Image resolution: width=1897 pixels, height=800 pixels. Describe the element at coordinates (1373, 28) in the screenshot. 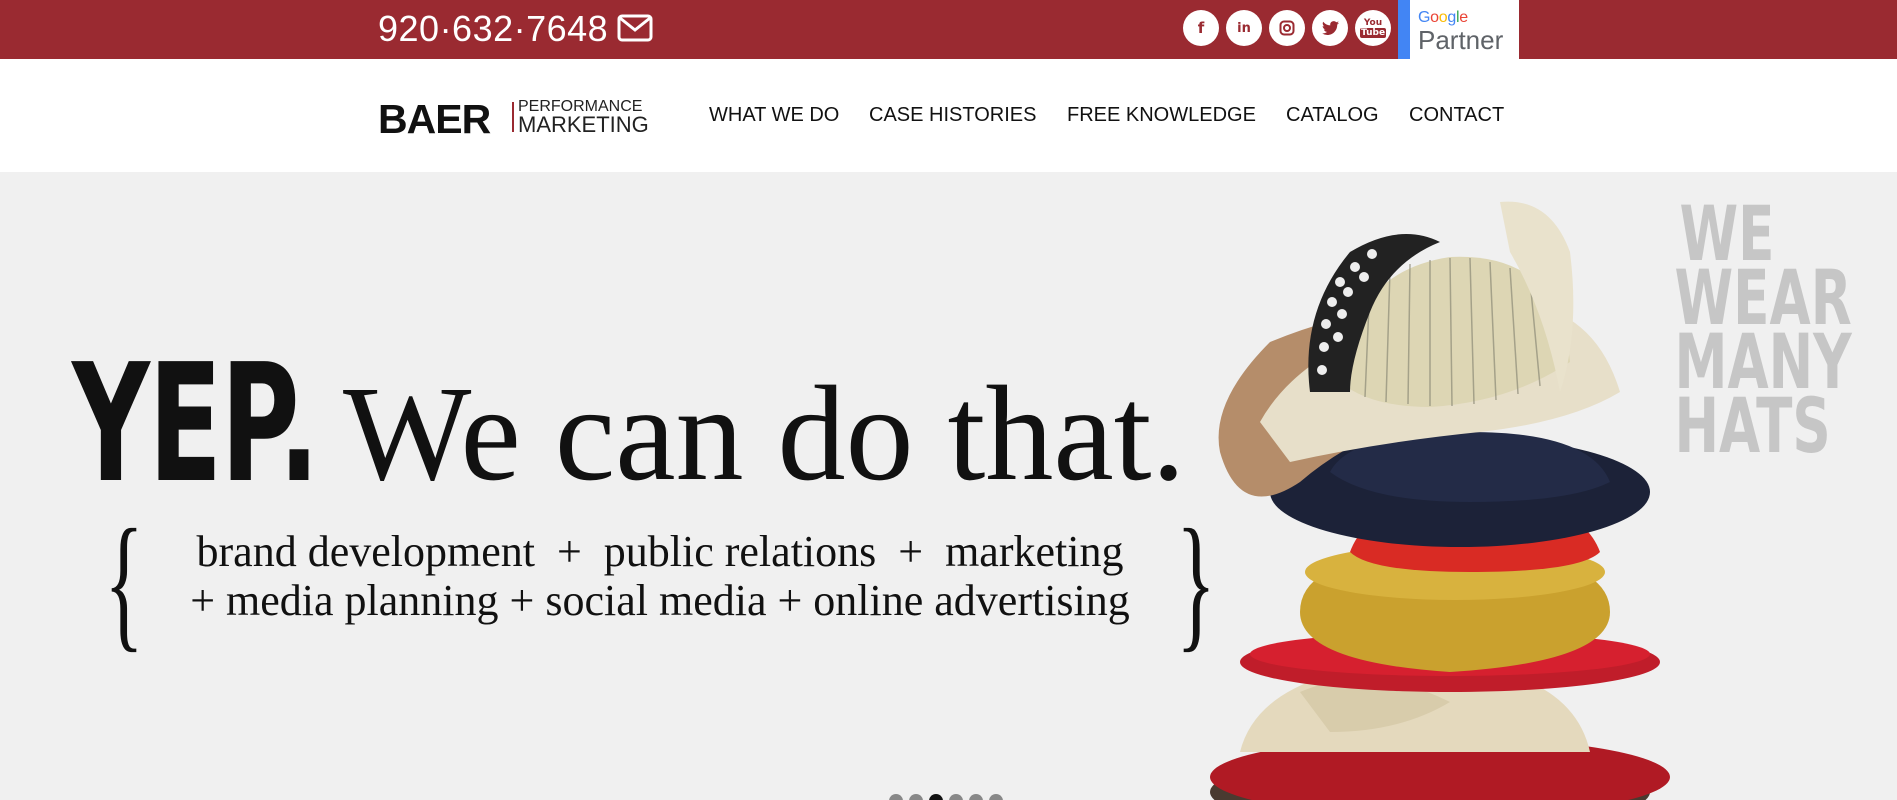

I see `youtube-icon: You Tube` at that location.